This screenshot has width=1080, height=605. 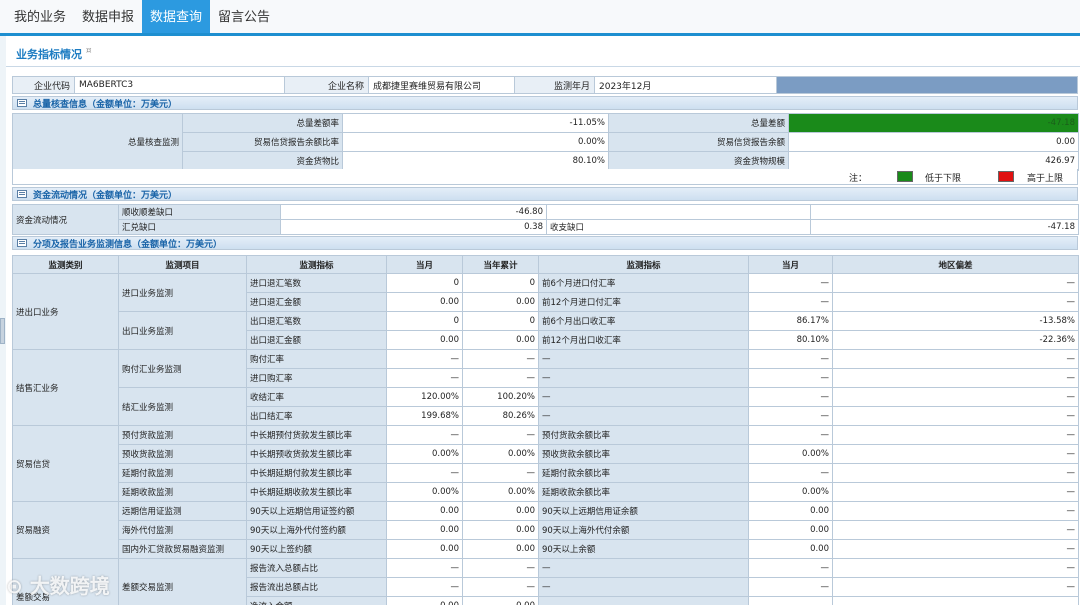 I want to click on item-cell: 购付汇业务监测, so click(x=182, y=368).